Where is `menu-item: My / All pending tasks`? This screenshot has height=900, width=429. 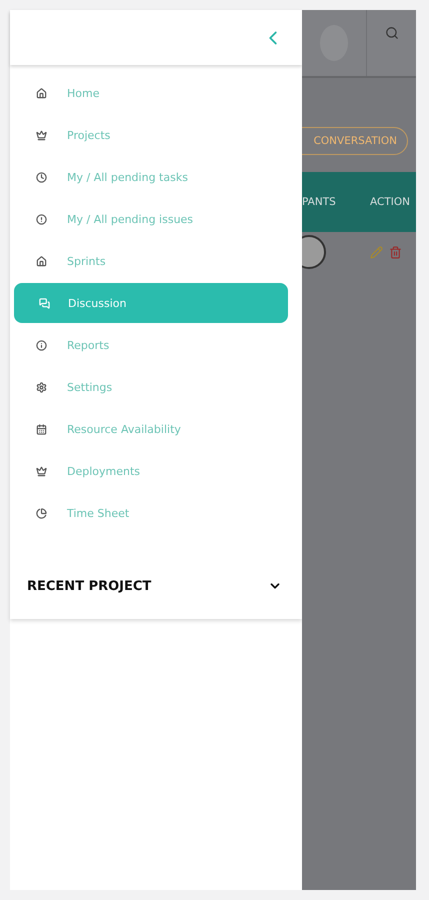
menu-item: My / All pending tasks is located at coordinates (151, 177).